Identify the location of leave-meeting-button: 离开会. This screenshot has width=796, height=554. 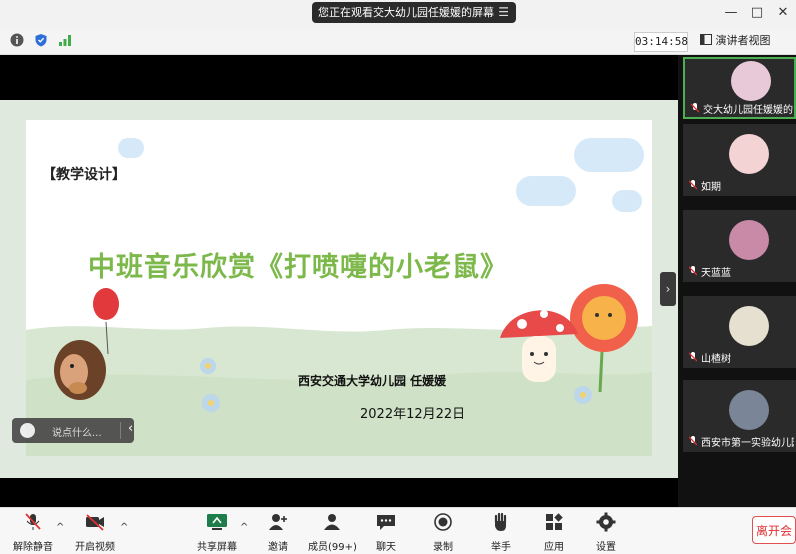
(774, 530).